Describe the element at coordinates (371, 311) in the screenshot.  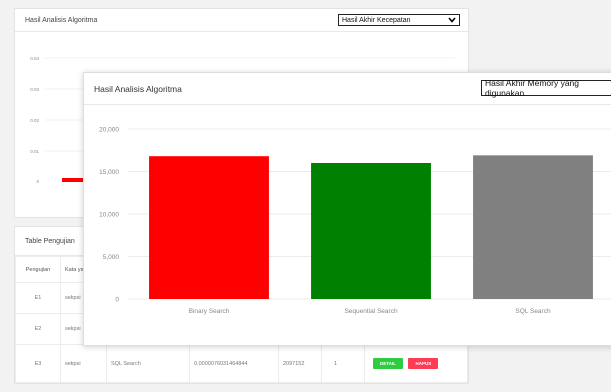
I see `x-tick-label: Sequential Search` at that location.